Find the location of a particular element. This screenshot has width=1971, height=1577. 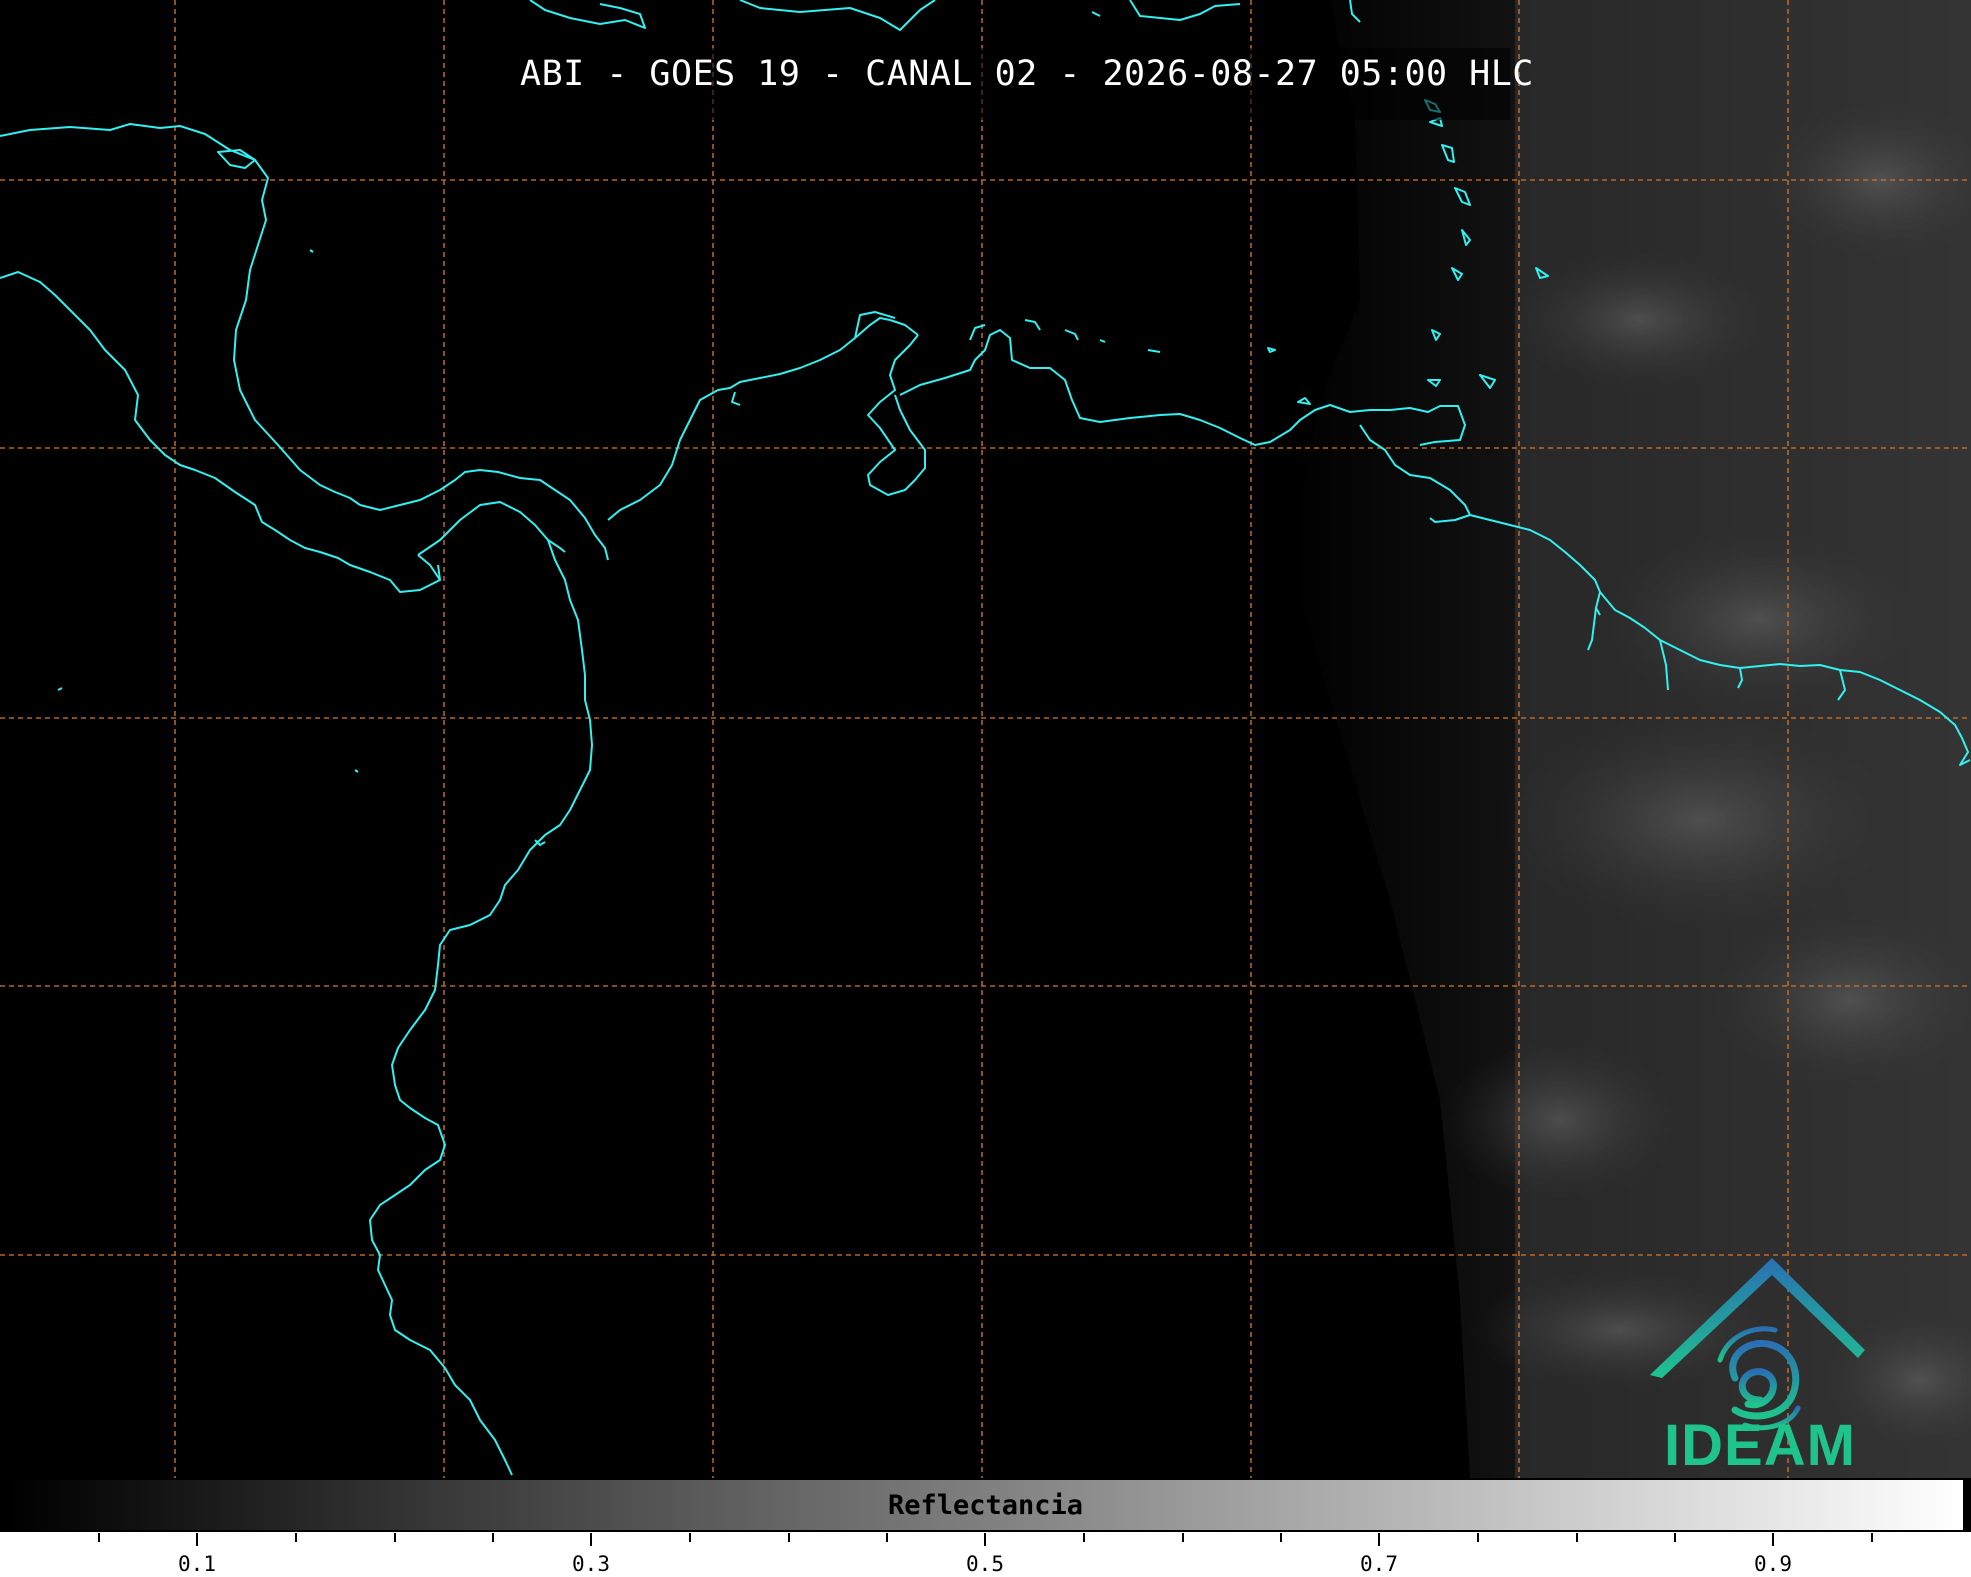

colorbar-tick-label: 0.5 is located at coordinates (985, 1564).